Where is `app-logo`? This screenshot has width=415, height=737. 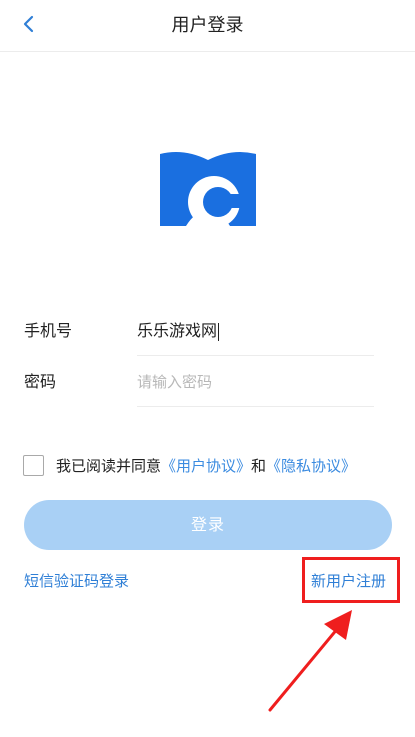 app-logo is located at coordinates (208, 189).